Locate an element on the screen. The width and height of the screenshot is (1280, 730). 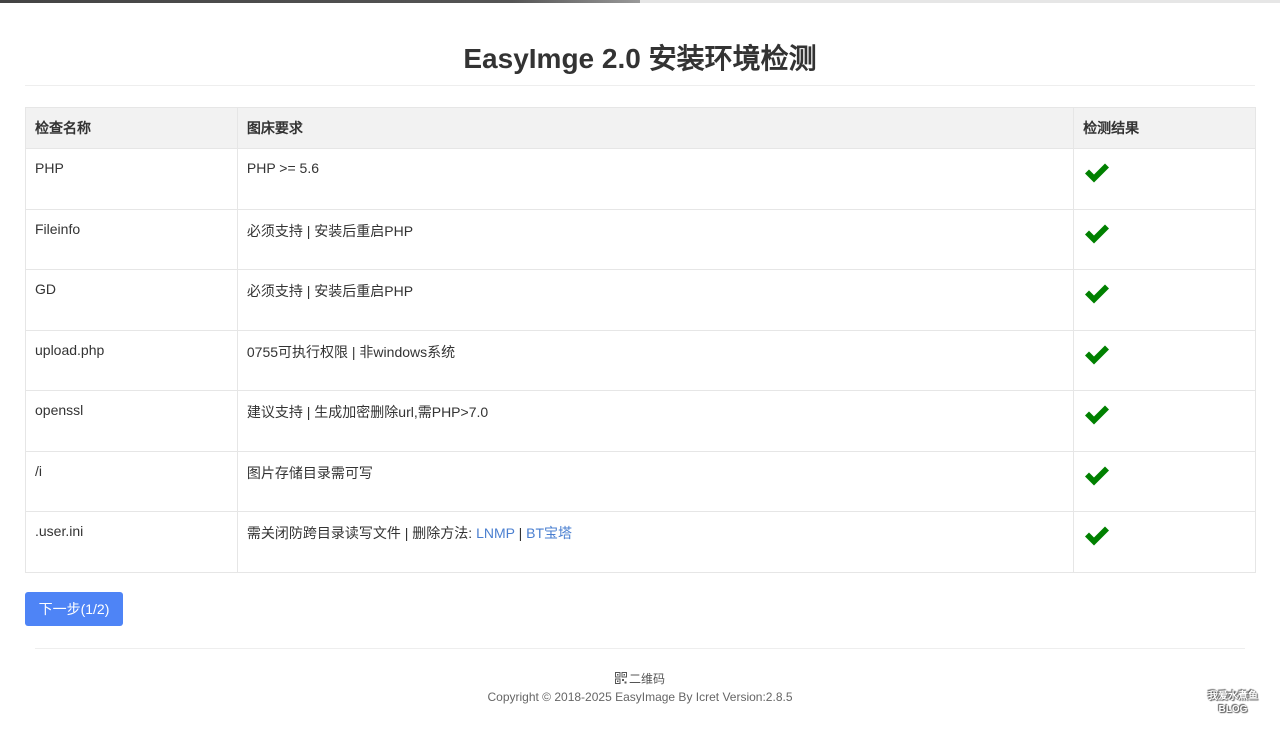
footer-divider is located at coordinates (640, 648).